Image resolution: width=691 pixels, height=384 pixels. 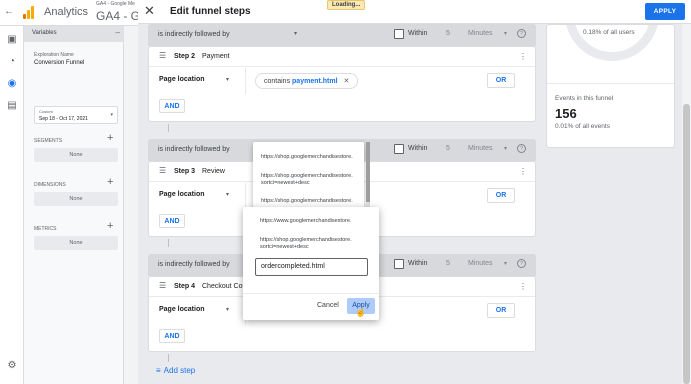 I want to click on account-name: GA4 - Google Me, so click(x=115, y=4).